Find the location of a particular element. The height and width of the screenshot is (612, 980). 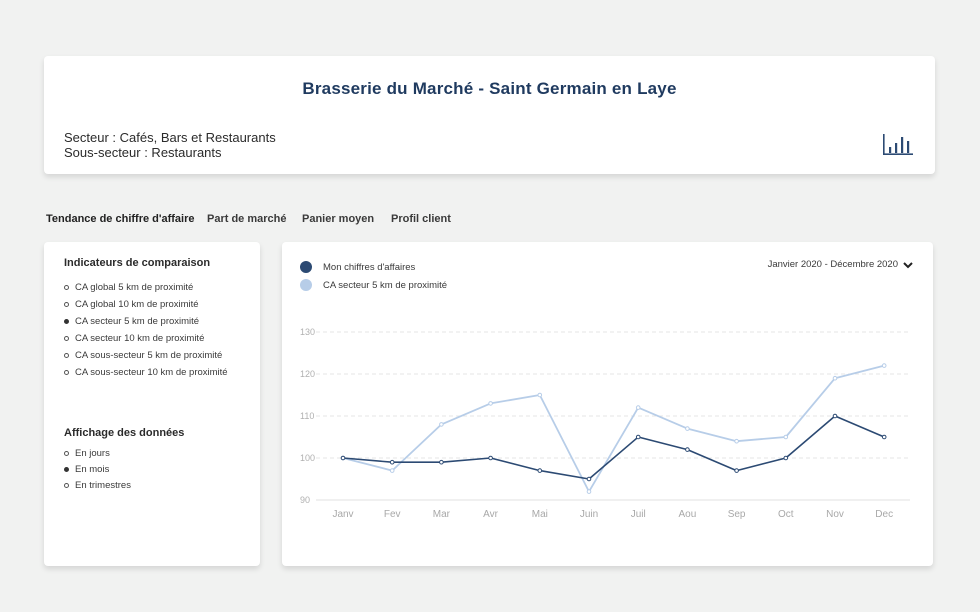

display-options-list: En jours En mois En trimestres is located at coordinates (97, 469).